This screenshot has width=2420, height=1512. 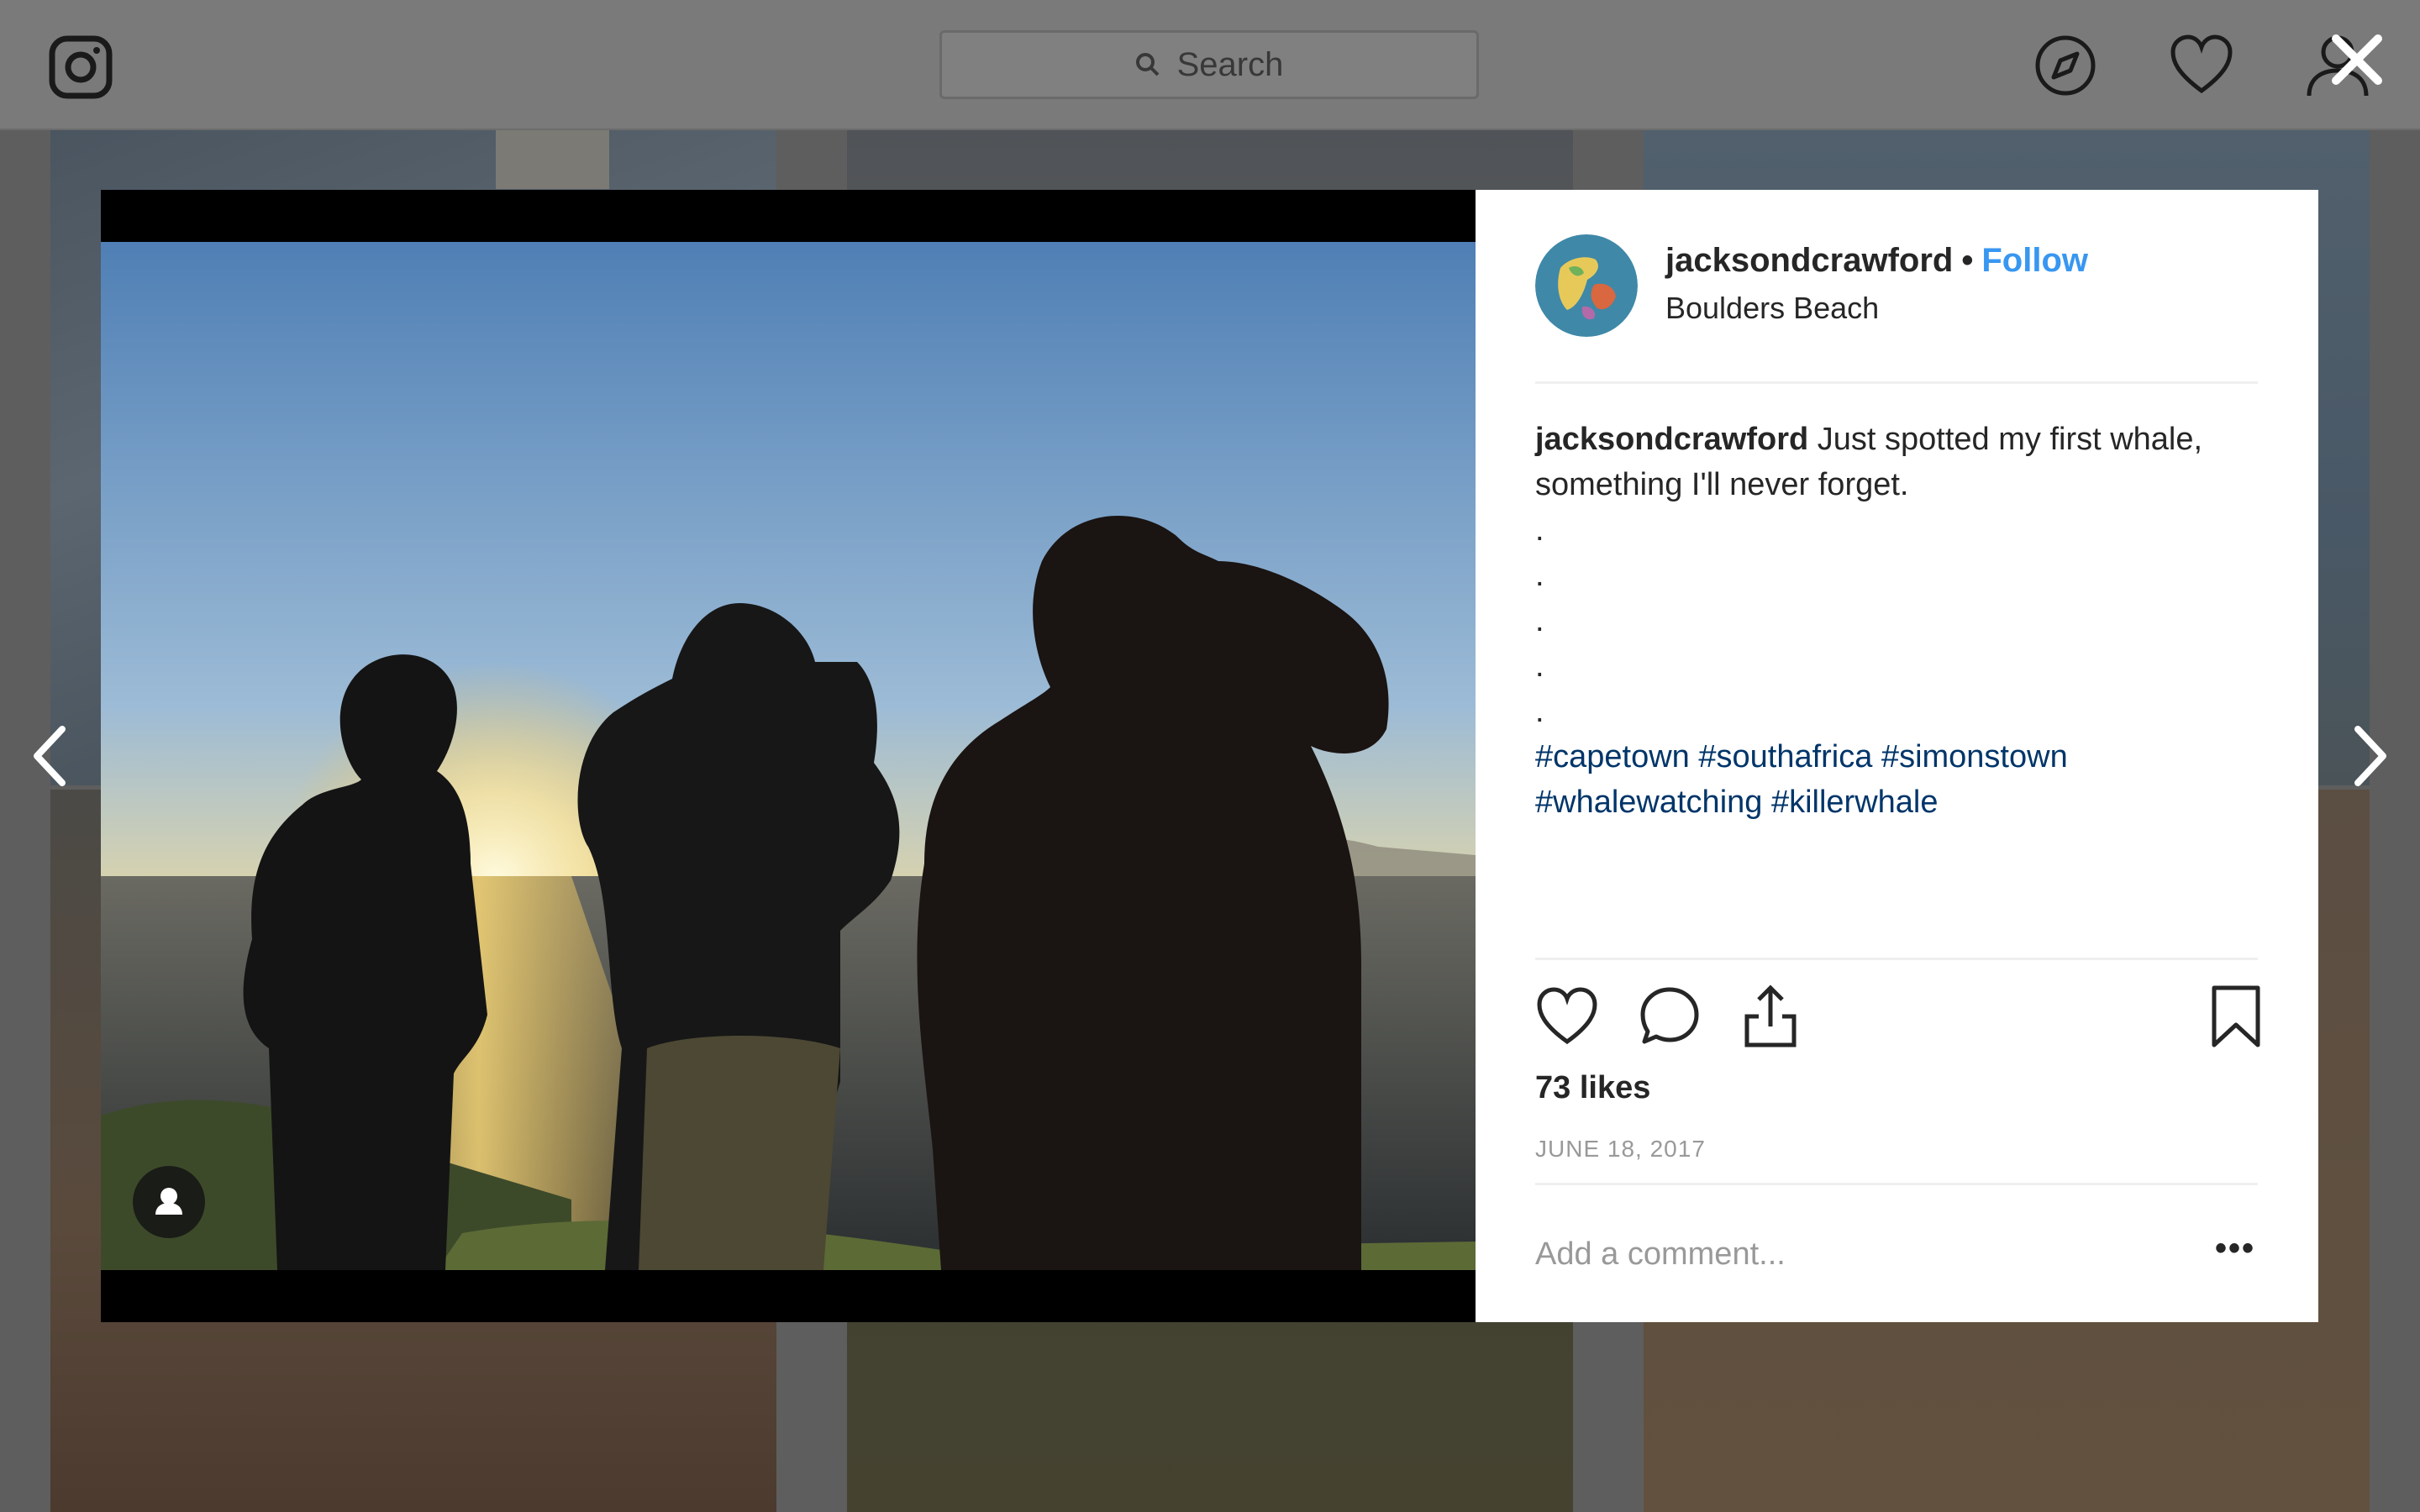 I want to click on comment-bubble-icon, so click(x=1670, y=1016).